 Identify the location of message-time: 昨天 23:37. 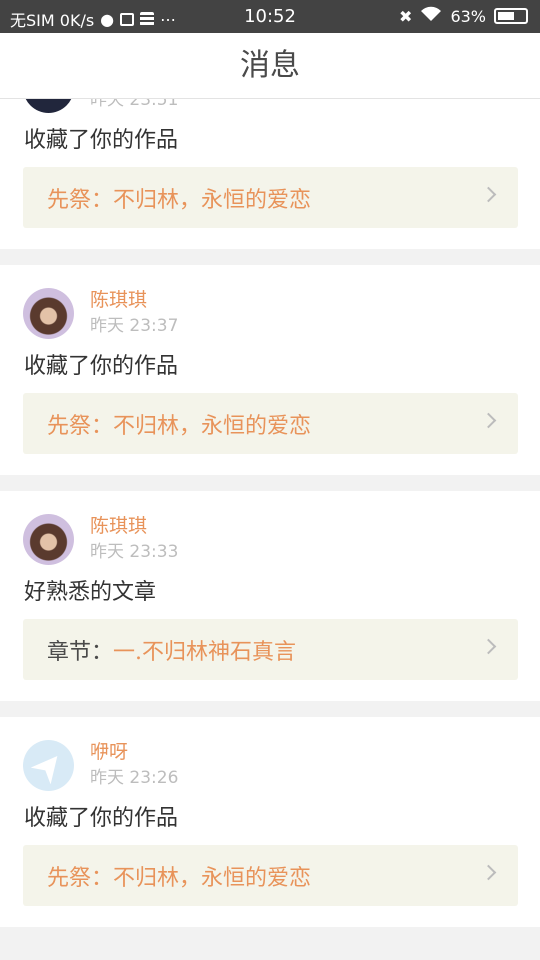
(134, 326).